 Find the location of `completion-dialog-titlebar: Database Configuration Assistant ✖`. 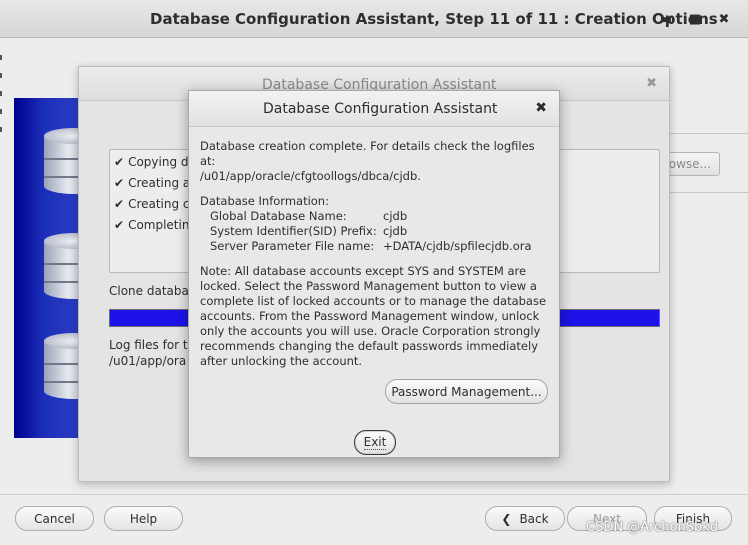

completion-dialog-titlebar: Database Configuration Assistant ✖ is located at coordinates (374, 109).